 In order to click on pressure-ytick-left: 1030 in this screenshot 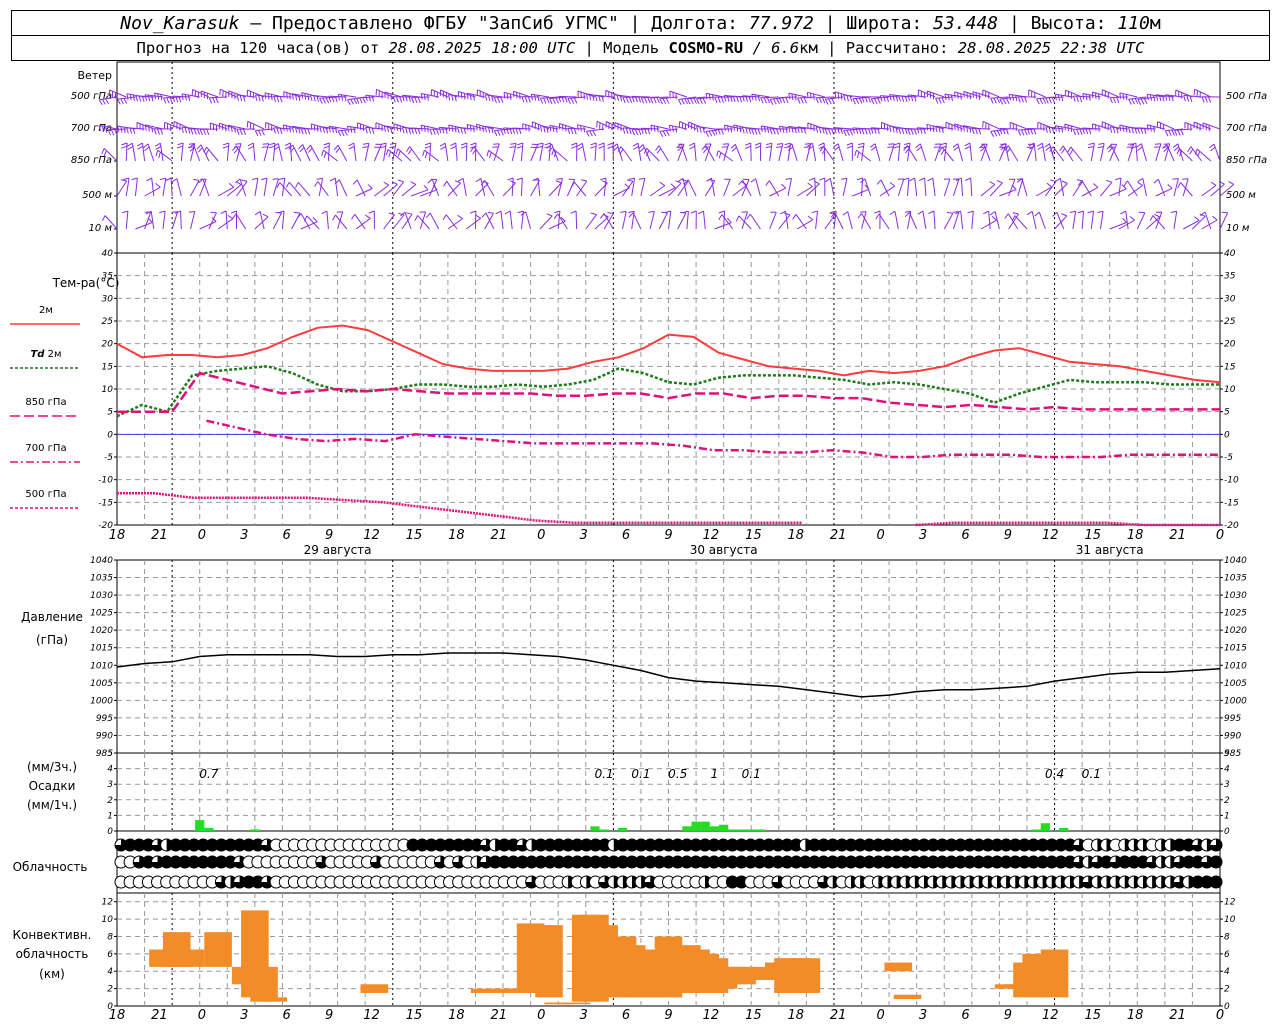, I will do `click(101, 596)`.